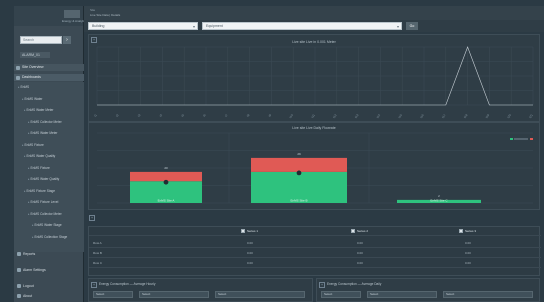 The width and height of the screenshot is (544, 302). I want to click on bottom-left-select-1: Select, so click(113, 294).